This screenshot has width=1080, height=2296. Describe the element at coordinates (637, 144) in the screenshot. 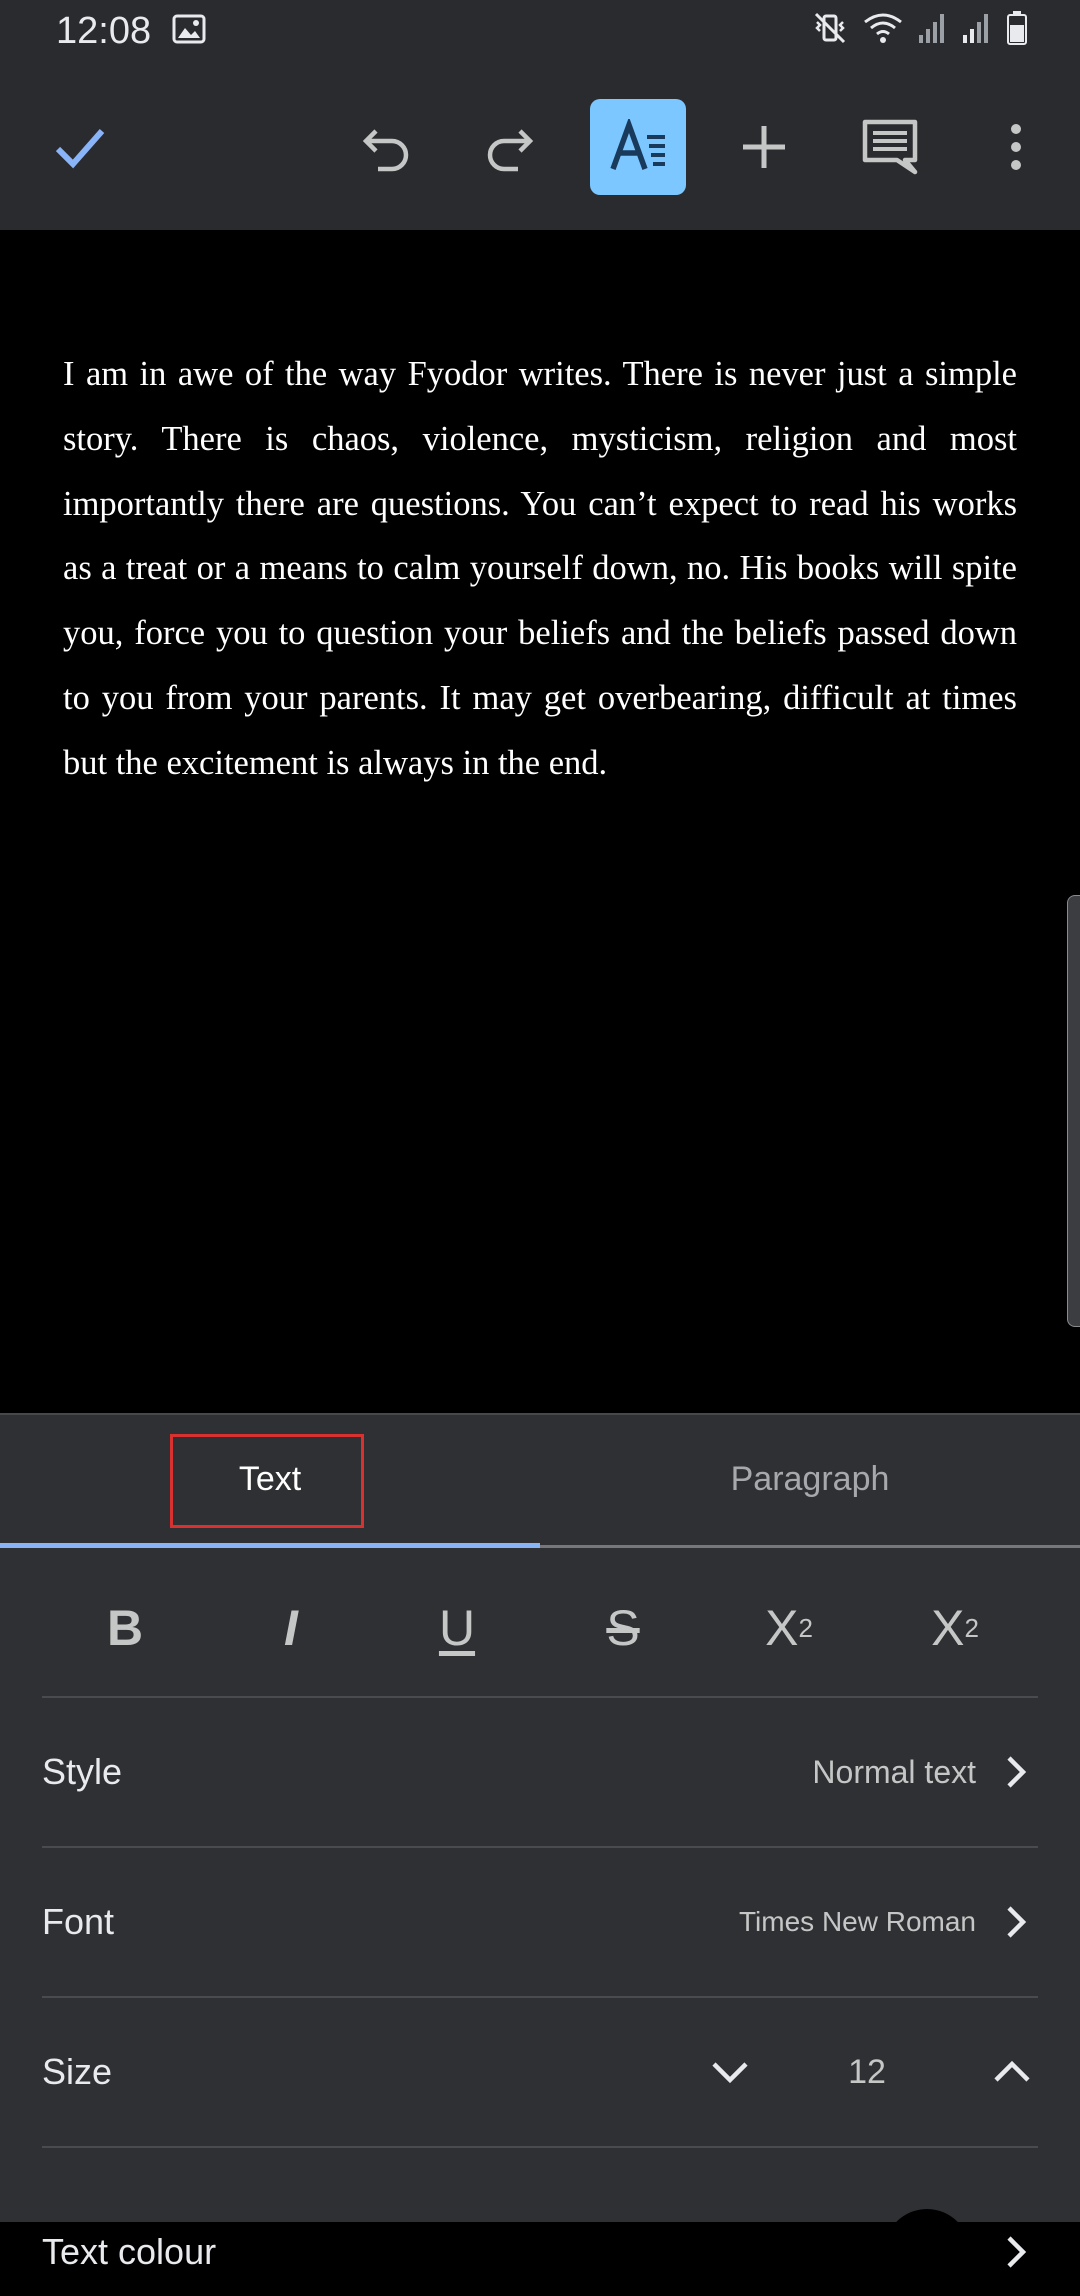

I see `text-format-icon` at that location.